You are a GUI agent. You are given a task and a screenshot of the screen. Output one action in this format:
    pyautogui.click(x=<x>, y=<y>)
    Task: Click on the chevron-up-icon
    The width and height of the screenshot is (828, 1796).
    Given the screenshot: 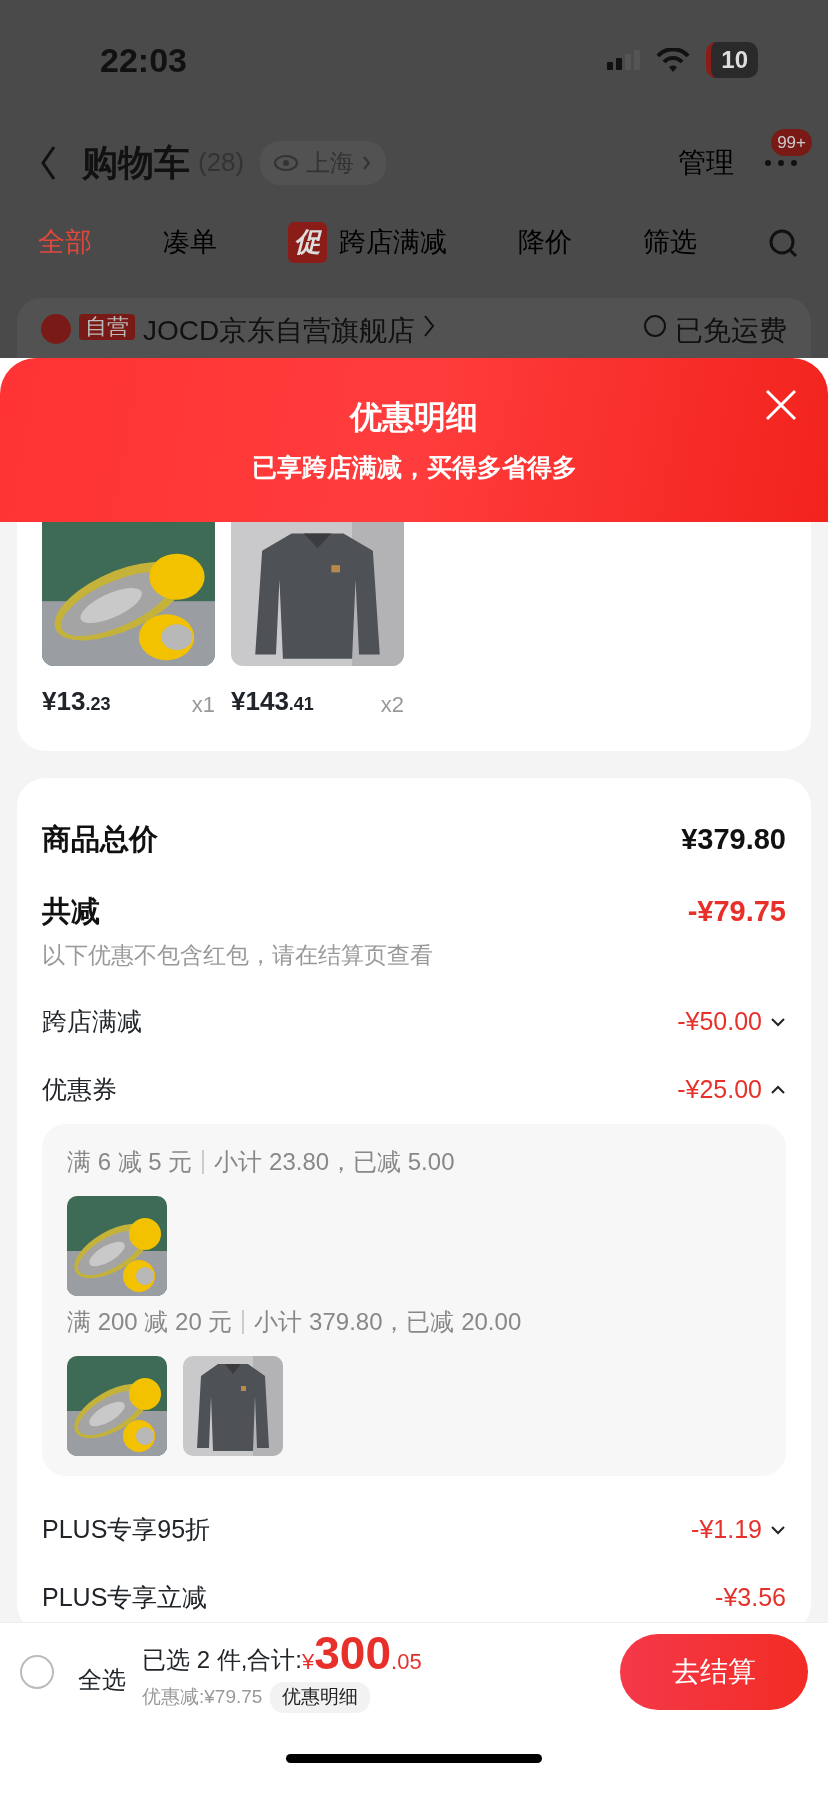 What is the action you would take?
    pyautogui.click(x=778, y=1090)
    